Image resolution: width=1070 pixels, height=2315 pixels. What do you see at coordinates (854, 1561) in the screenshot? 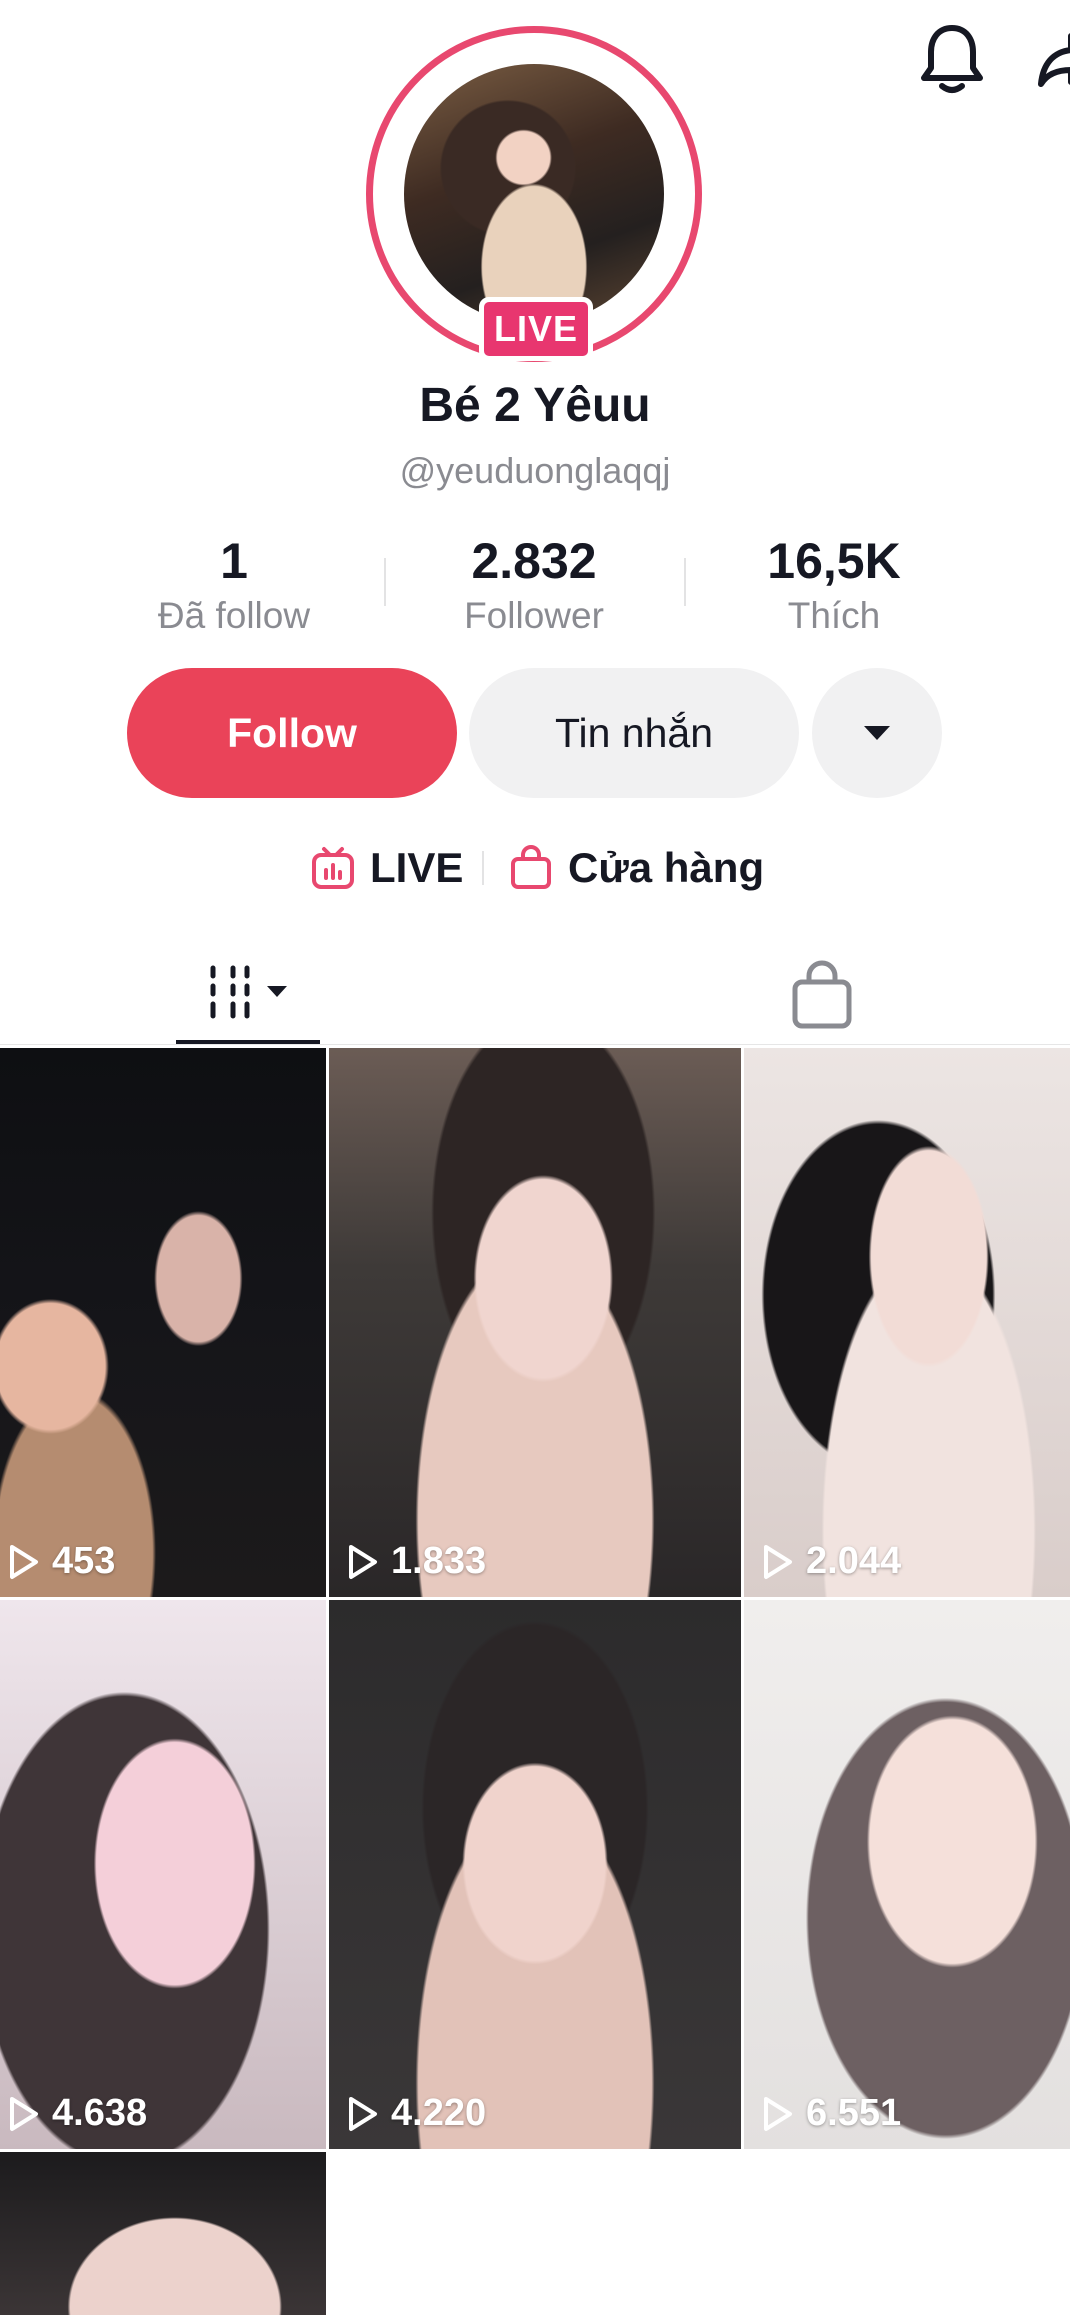
I see `view-count-value: 2.044` at bounding box center [854, 1561].